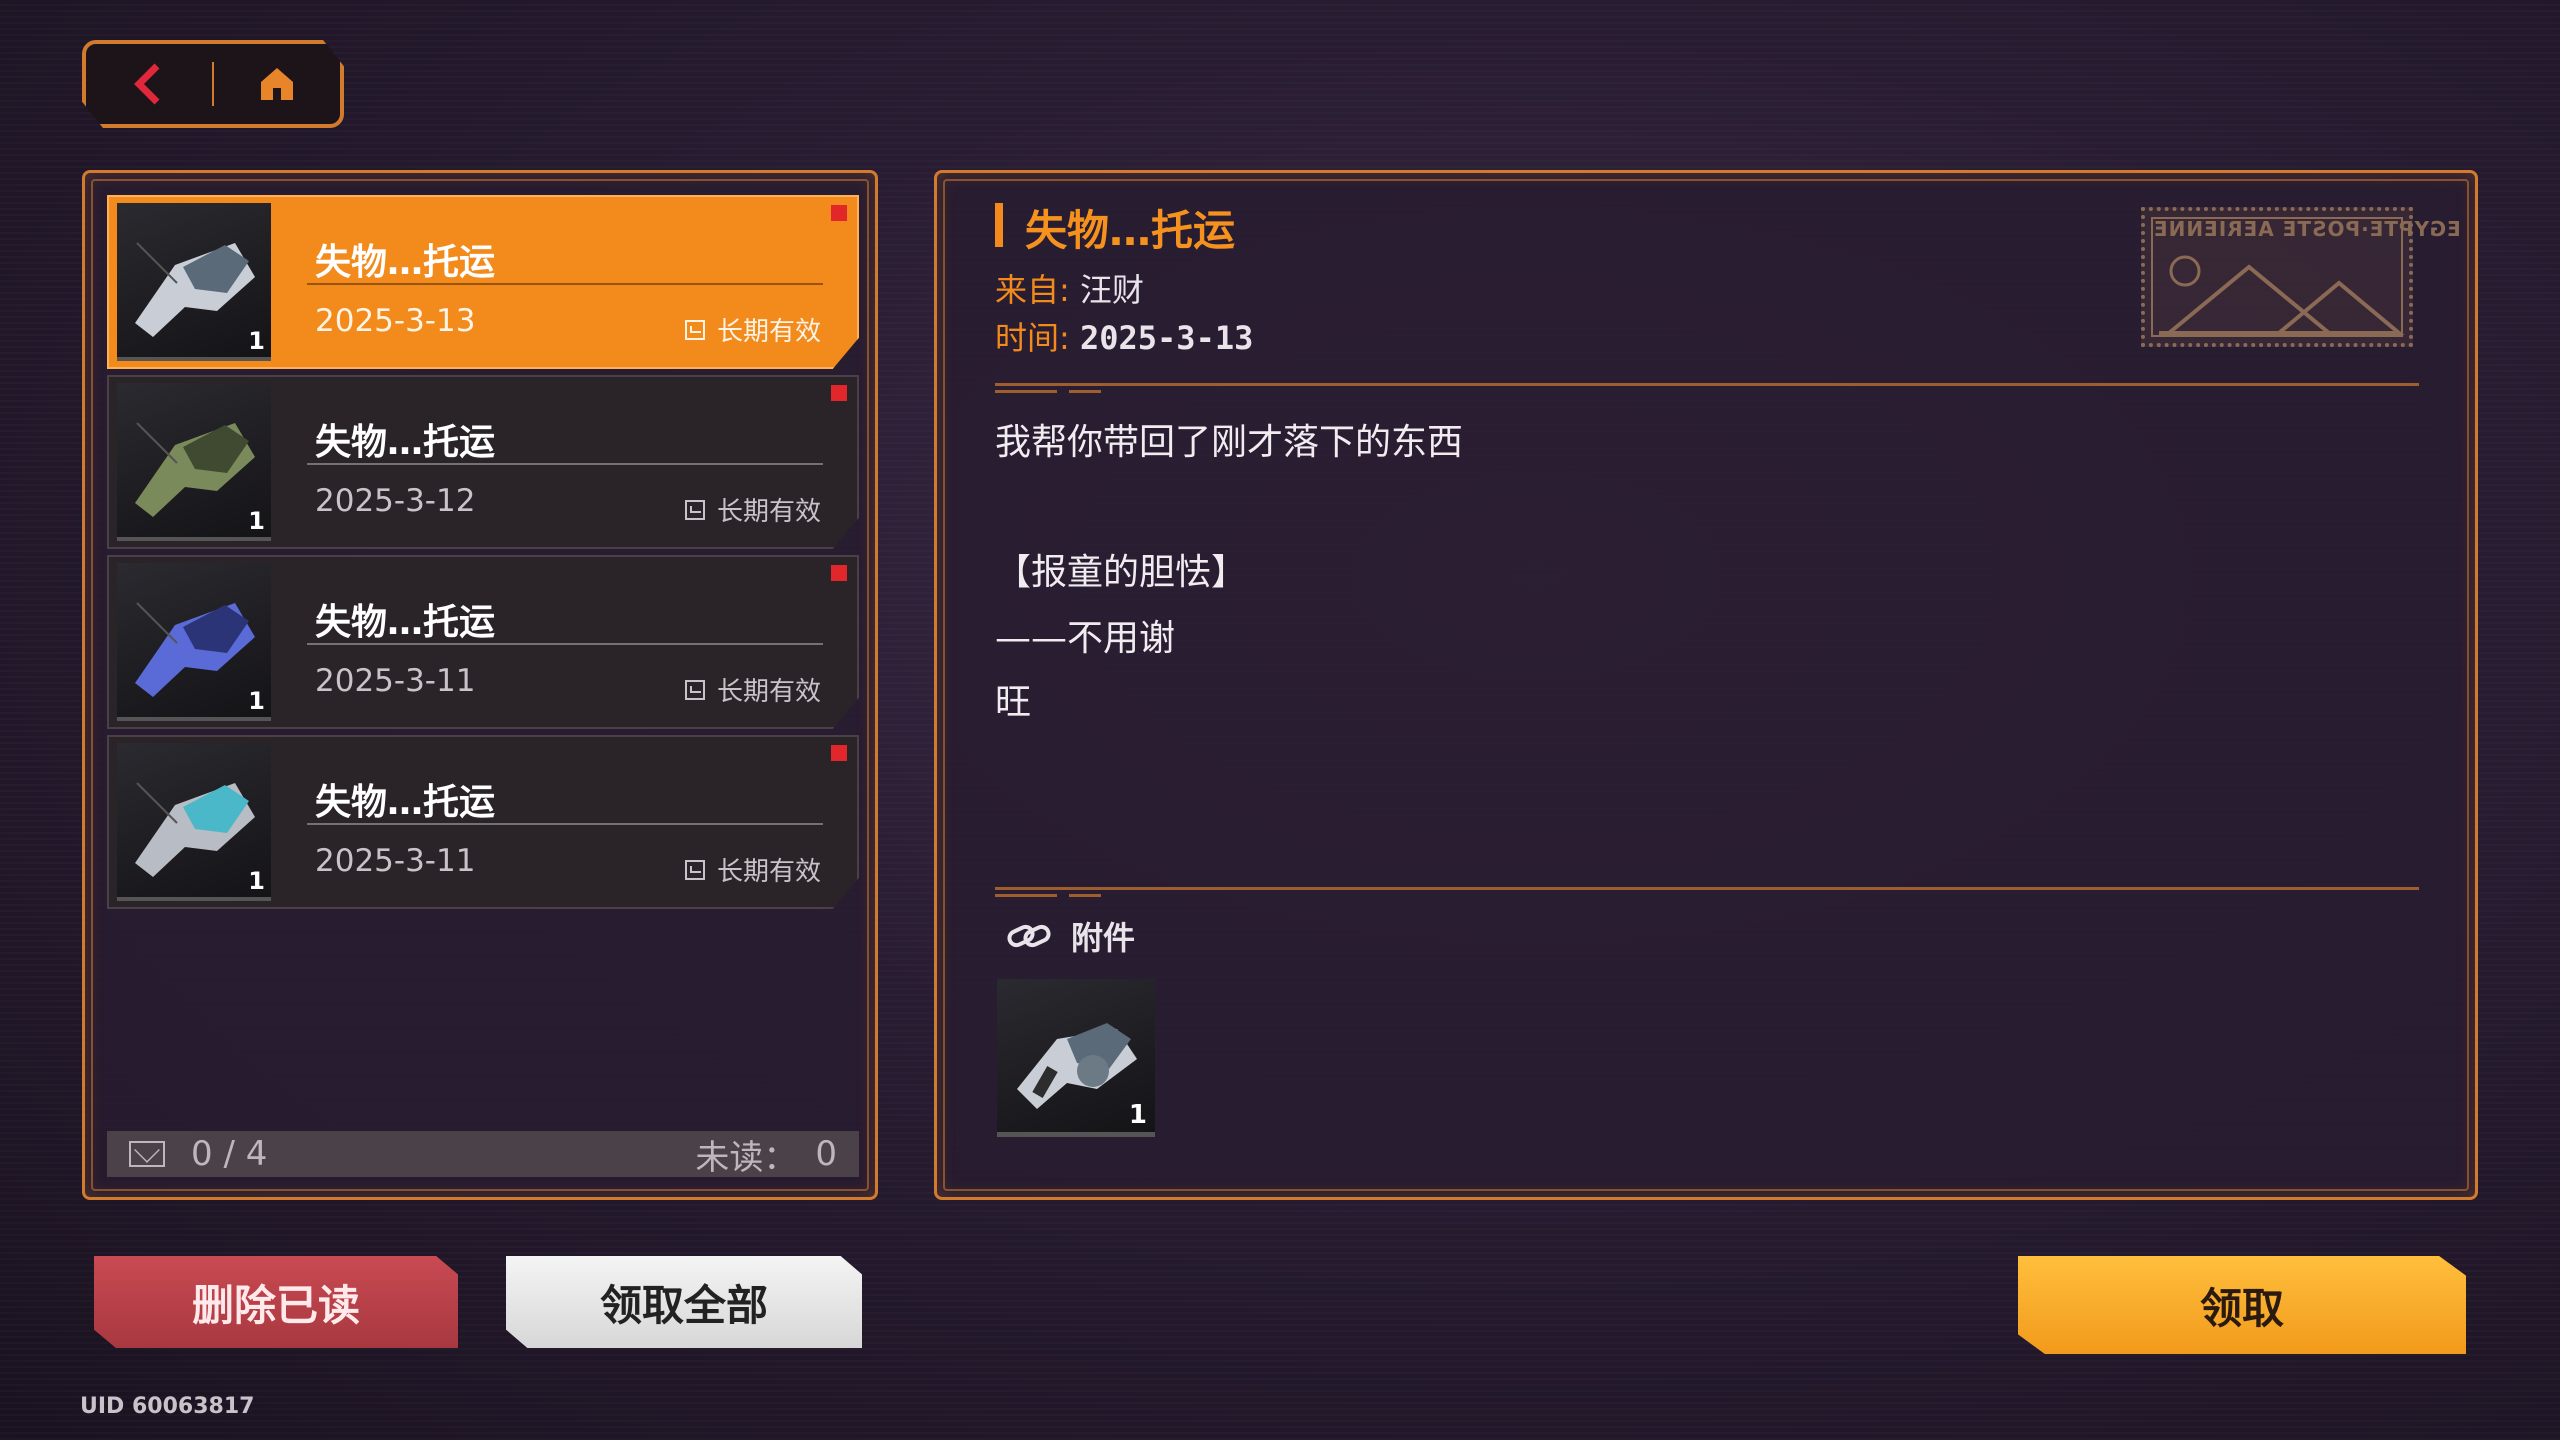  I want to click on attachment-divider, so click(1707, 892).